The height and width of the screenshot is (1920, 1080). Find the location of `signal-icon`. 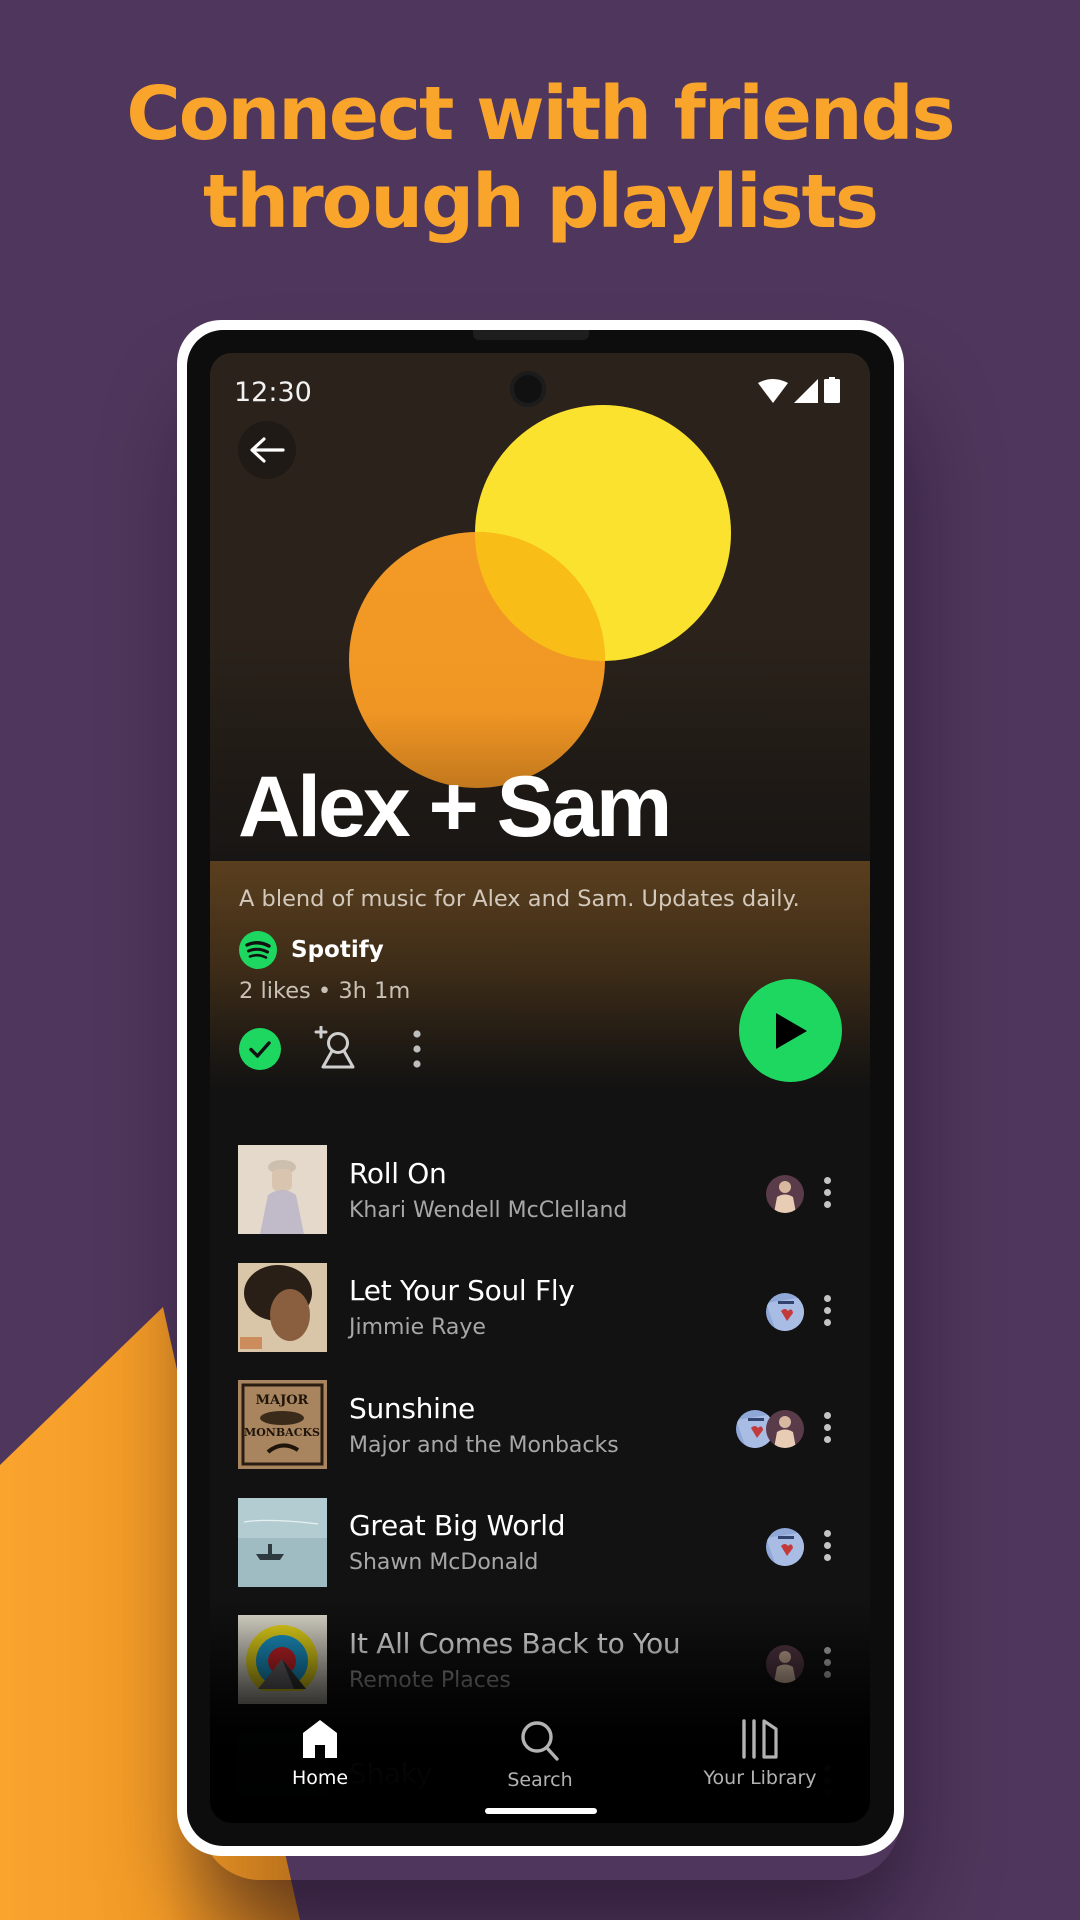

signal-icon is located at coordinates (806, 391).